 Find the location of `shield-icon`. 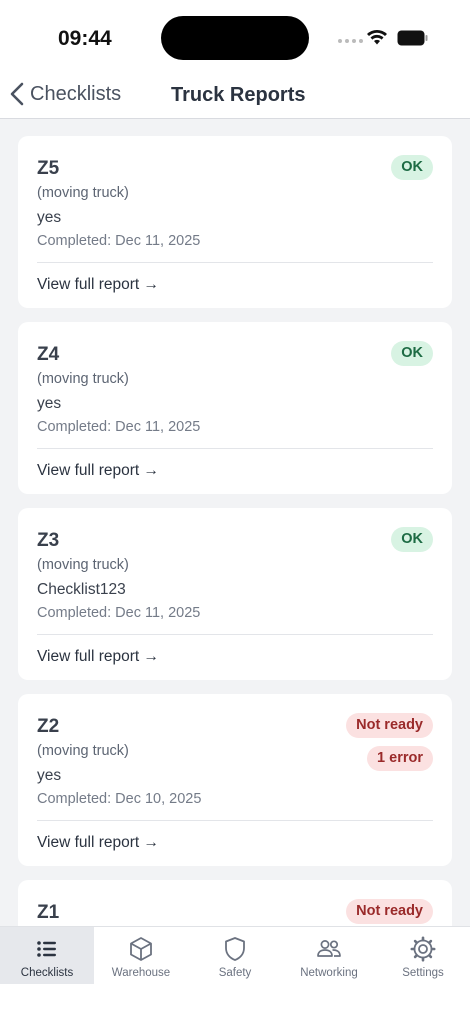

shield-icon is located at coordinates (235, 949).